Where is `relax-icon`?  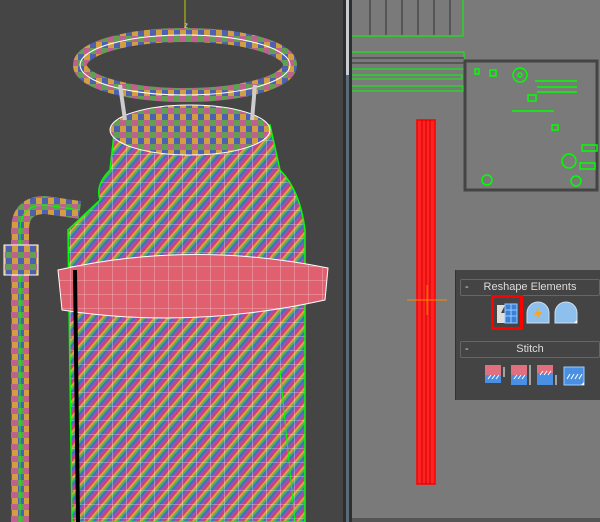 relax-icon is located at coordinates (538, 312).